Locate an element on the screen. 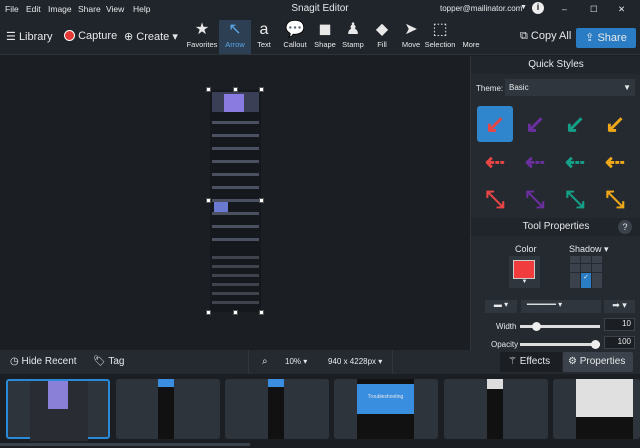 The width and height of the screenshot is (640, 448). line-start-select: ▬ ▾ is located at coordinates (501, 306).